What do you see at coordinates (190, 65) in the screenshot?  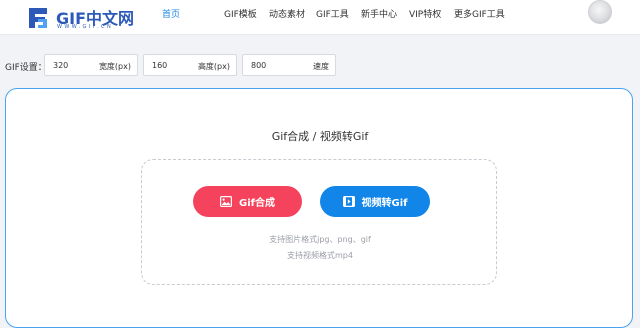 I see `height-field: 160 高度(px)` at bounding box center [190, 65].